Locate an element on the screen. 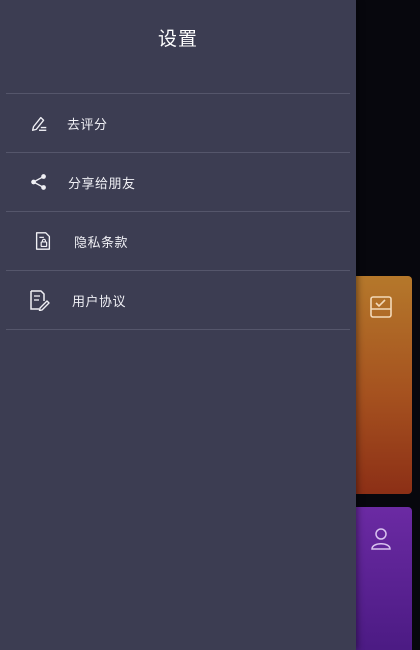 This screenshot has width=420, height=650. menu-item-share: 分享给朋友 is located at coordinates (178, 182).